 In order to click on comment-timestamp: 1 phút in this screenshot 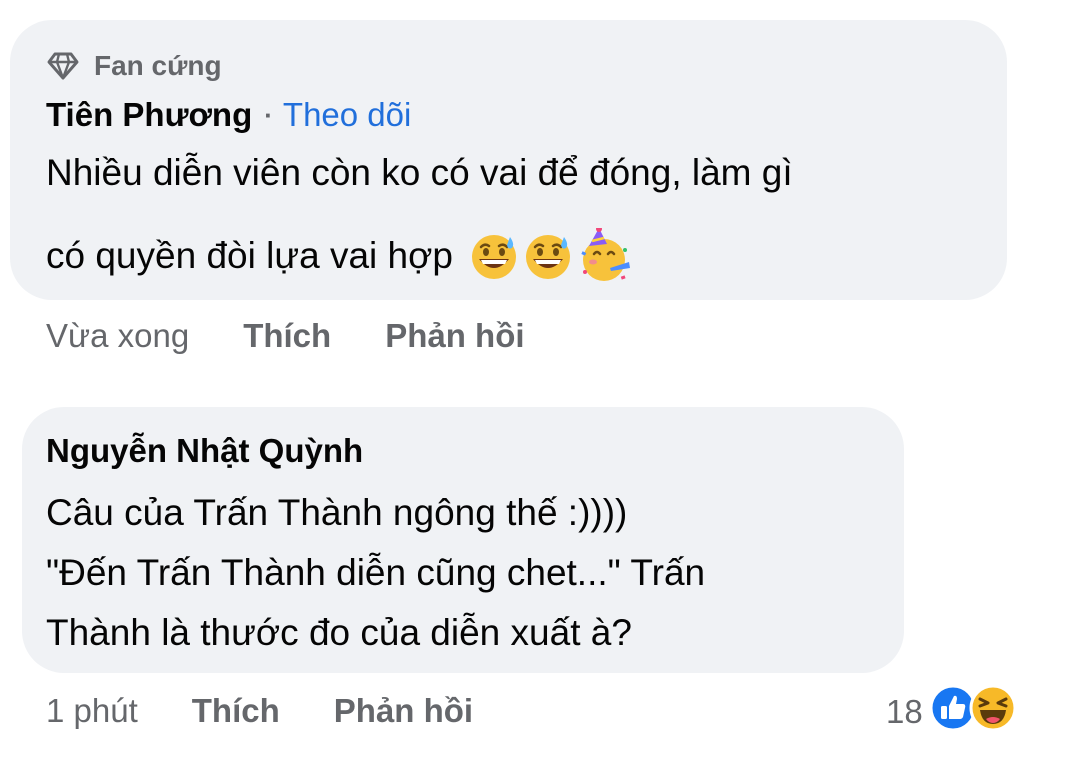, I will do `click(92, 710)`.